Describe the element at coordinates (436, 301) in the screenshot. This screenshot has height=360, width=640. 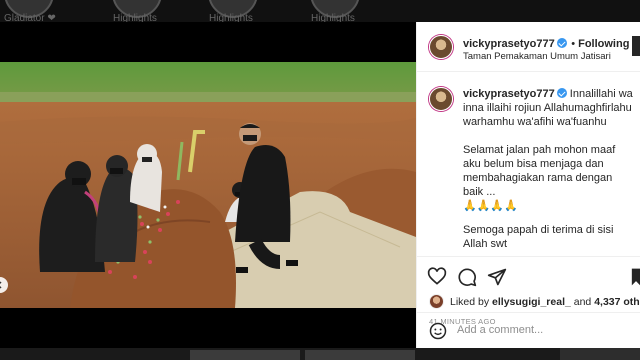
I see `liker-avatar` at that location.